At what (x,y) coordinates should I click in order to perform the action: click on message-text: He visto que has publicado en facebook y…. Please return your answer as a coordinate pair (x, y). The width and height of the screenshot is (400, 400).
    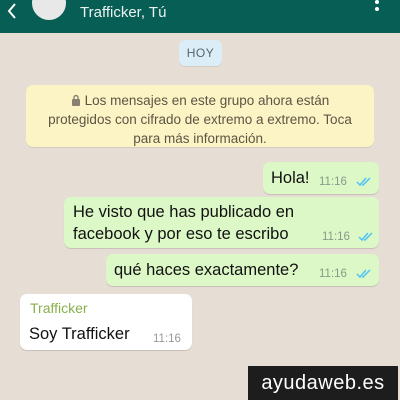
    Looking at the image, I should click on (184, 223).